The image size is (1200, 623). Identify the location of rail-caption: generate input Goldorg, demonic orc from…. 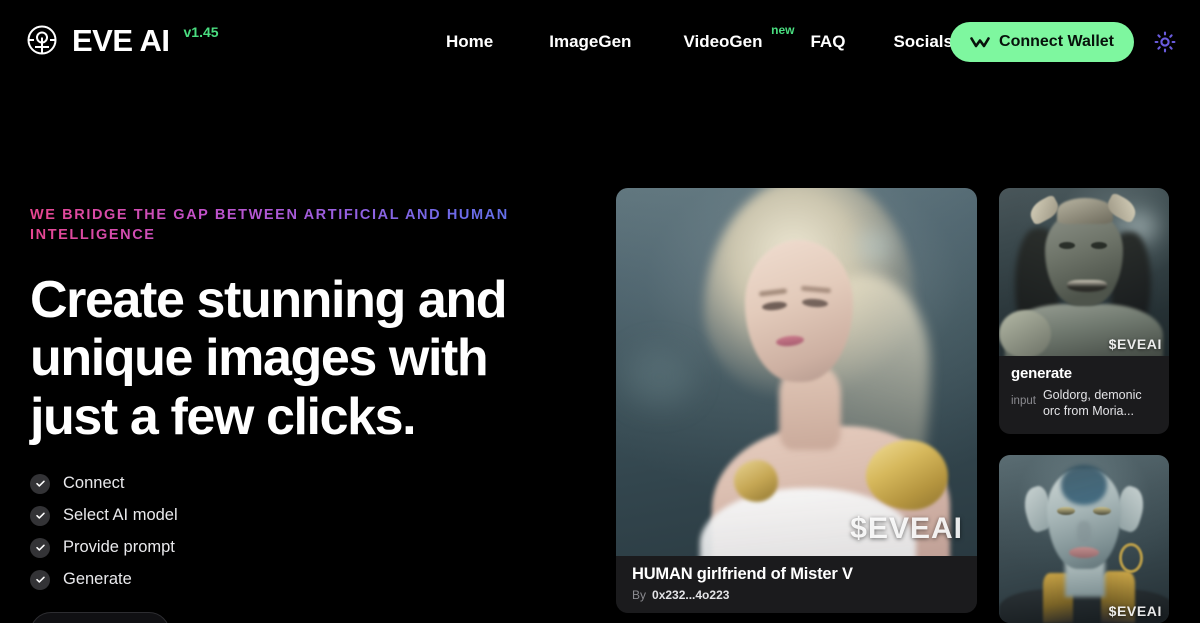
(1084, 395).